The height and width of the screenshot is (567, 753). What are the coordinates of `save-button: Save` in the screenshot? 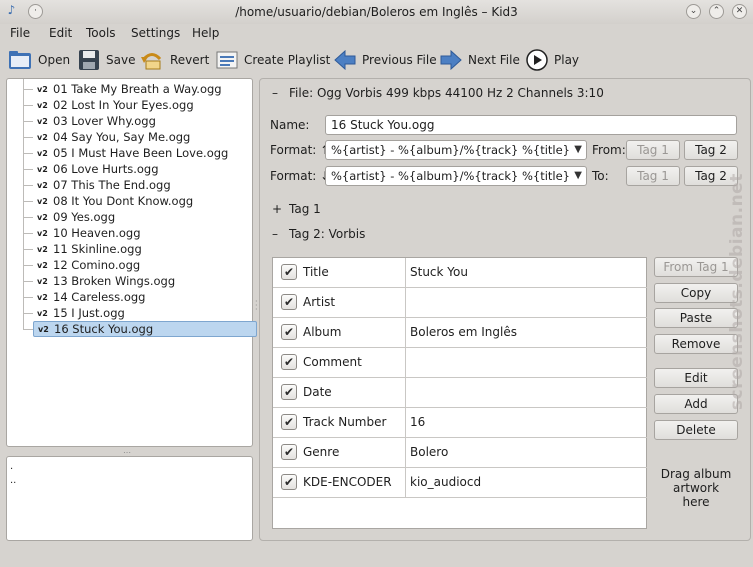 It's located at (106, 60).